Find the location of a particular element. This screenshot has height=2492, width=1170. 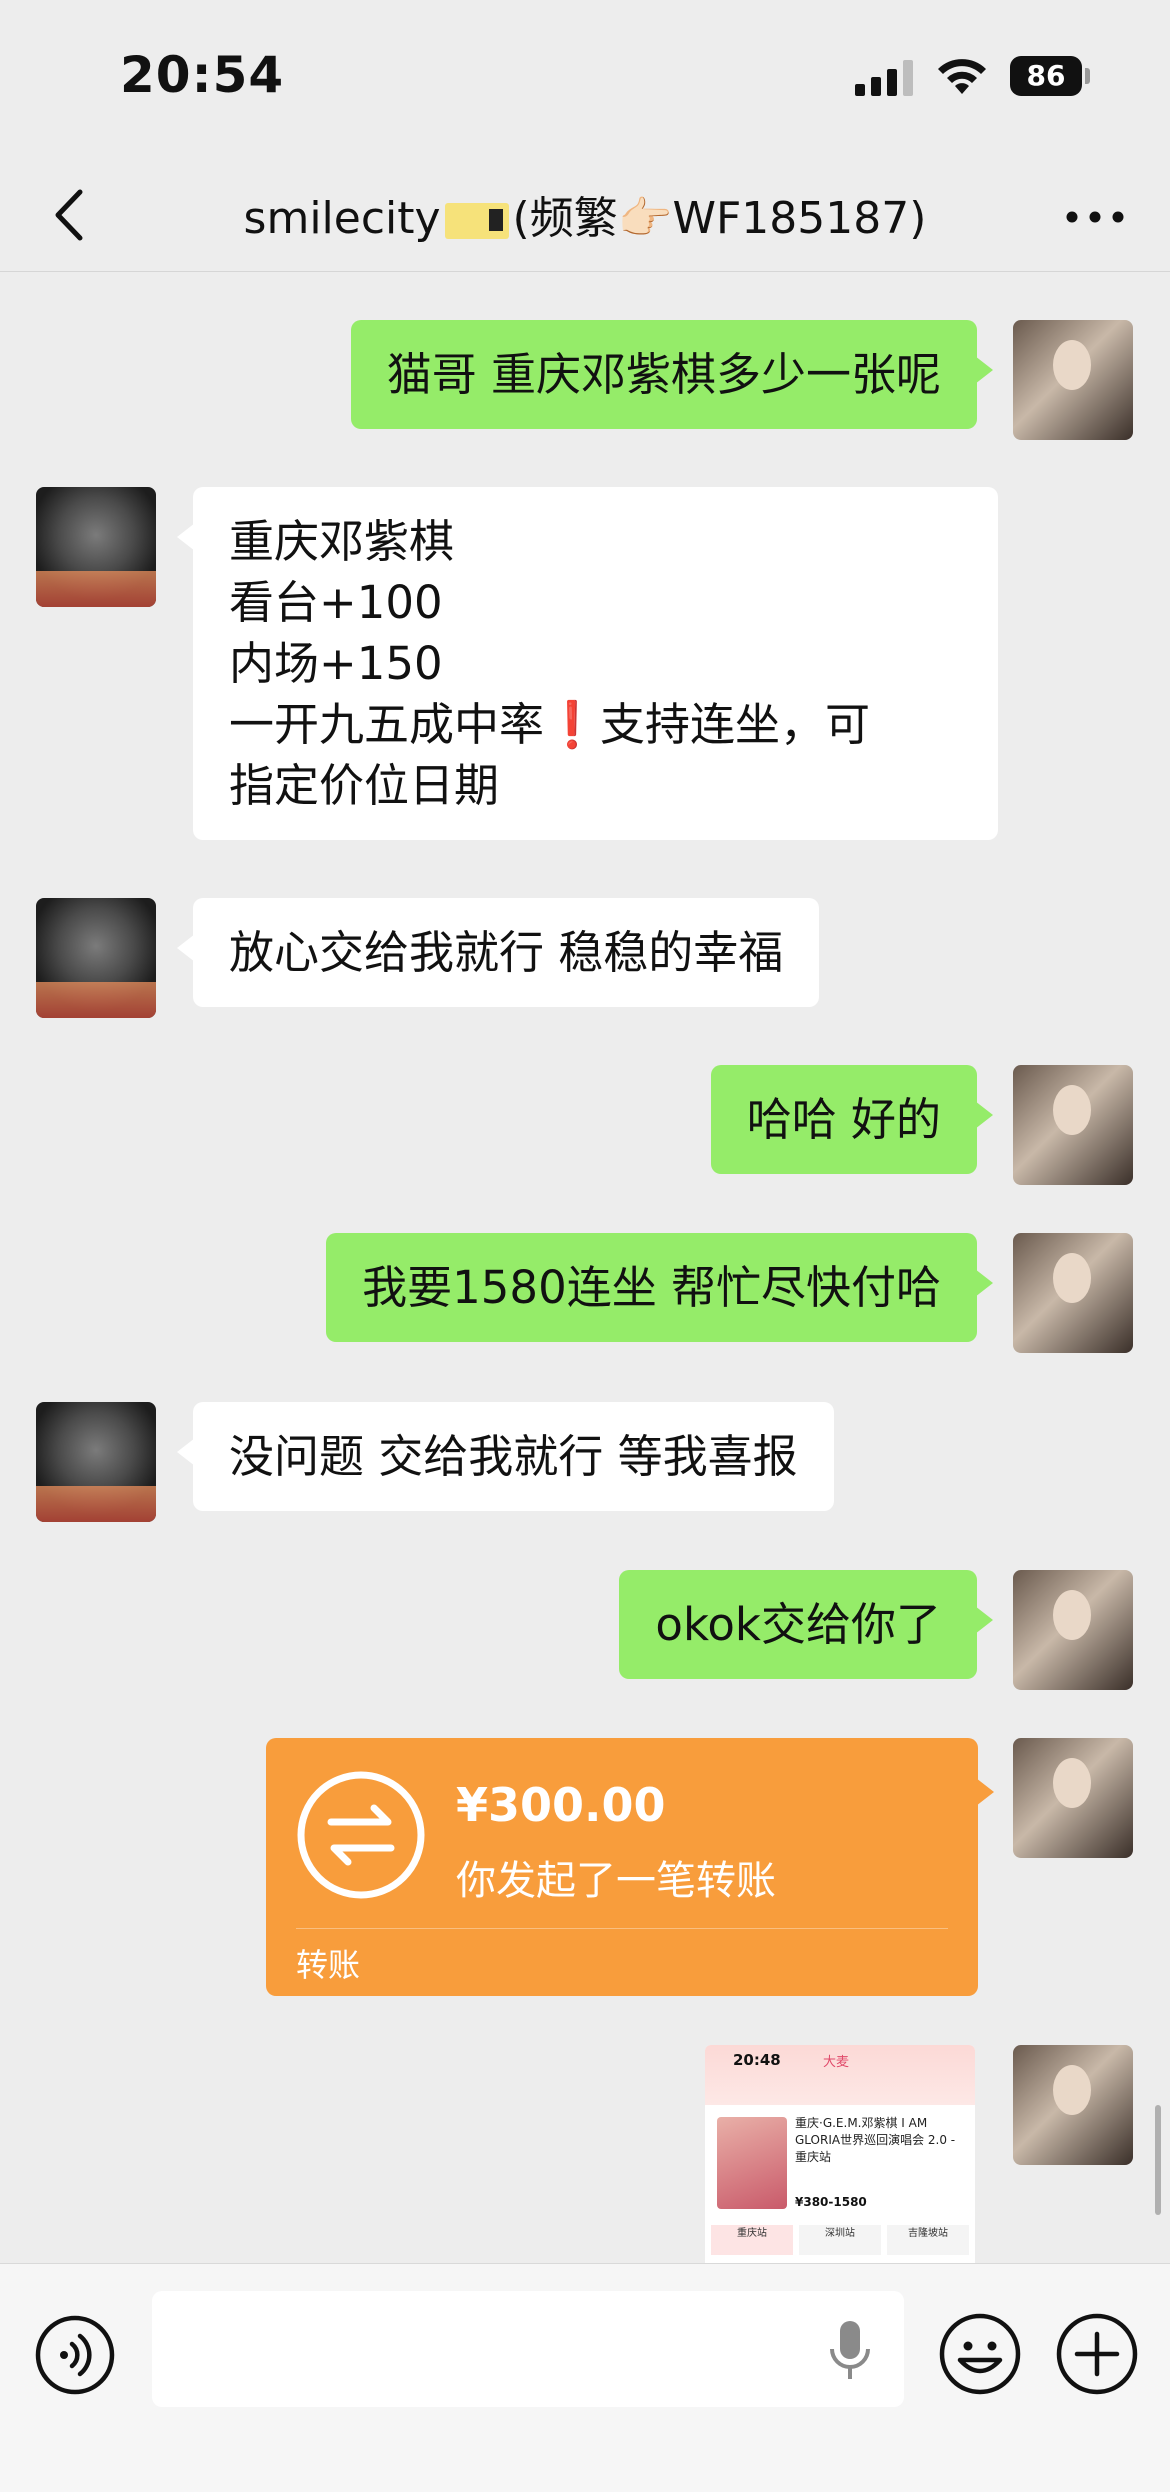

message-line: 一开九五成中率❗支持连坐，可 is located at coordinates (550, 724).